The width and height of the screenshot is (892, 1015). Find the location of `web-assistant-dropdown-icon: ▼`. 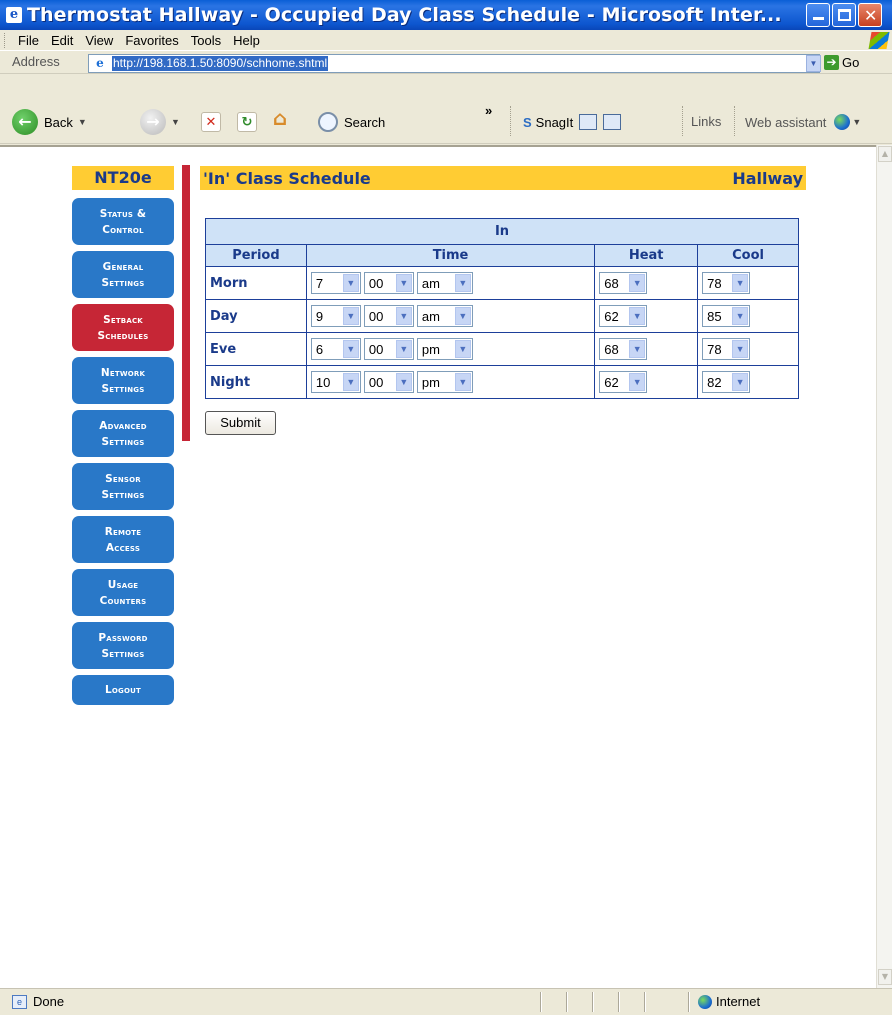

web-assistant-dropdown-icon: ▼ is located at coordinates (856, 122).